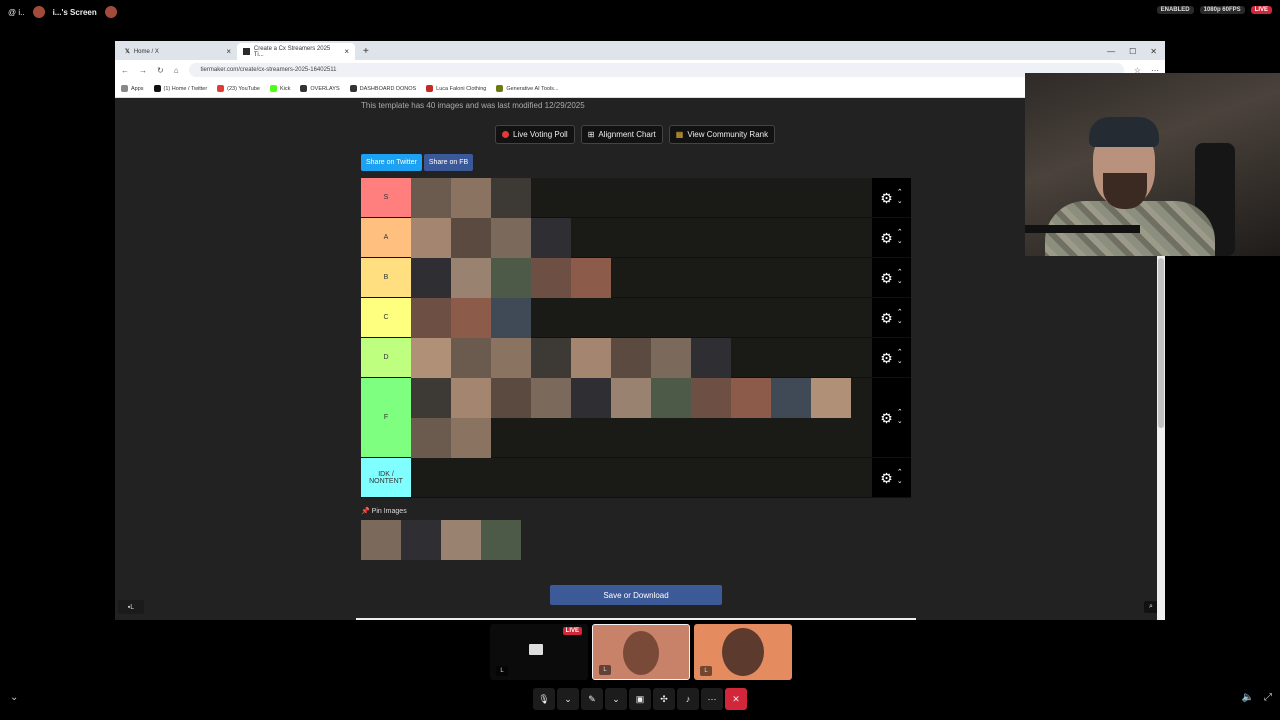 Image resolution: width=1280 pixels, height=720 pixels. Describe the element at coordinates (640, 699) in the screenshot. I see `screen-share-icon: ▣` at that location.